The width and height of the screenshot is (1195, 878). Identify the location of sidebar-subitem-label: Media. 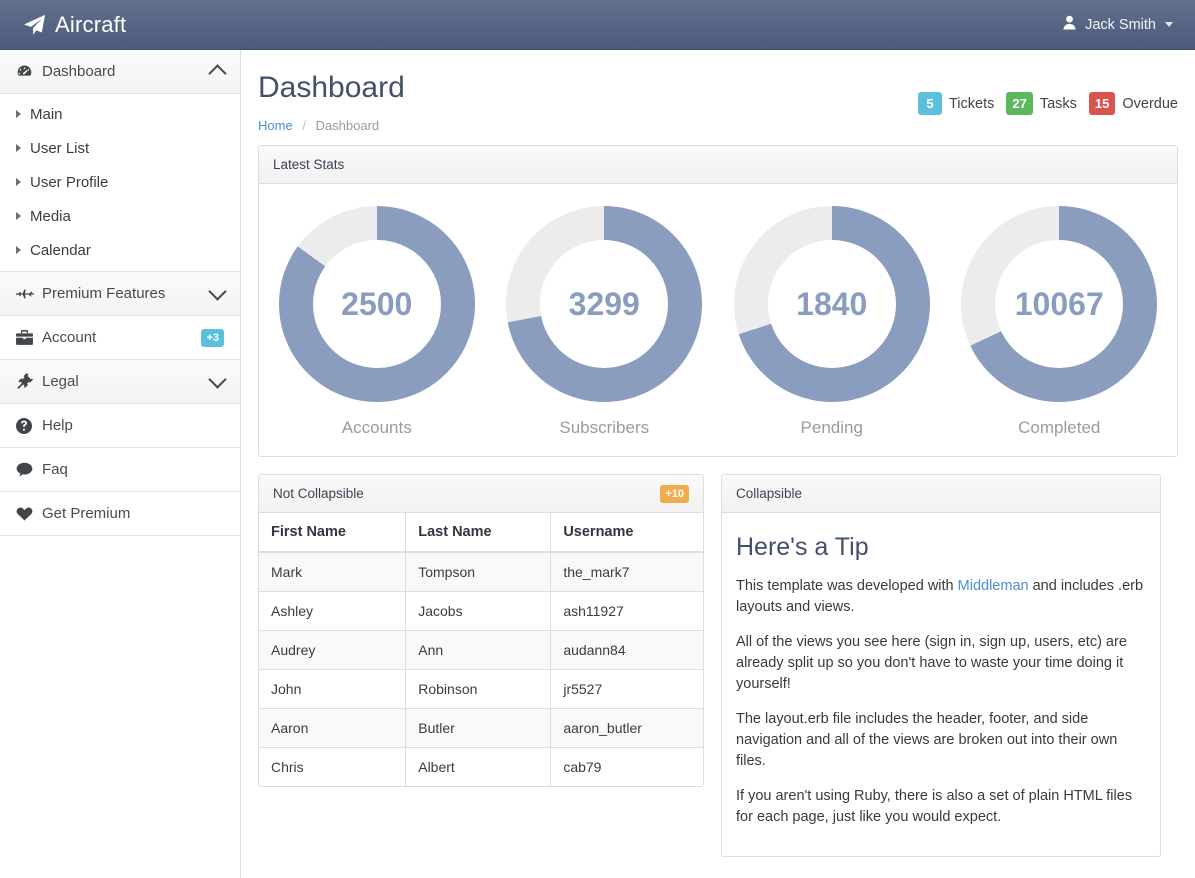
(50, 216).